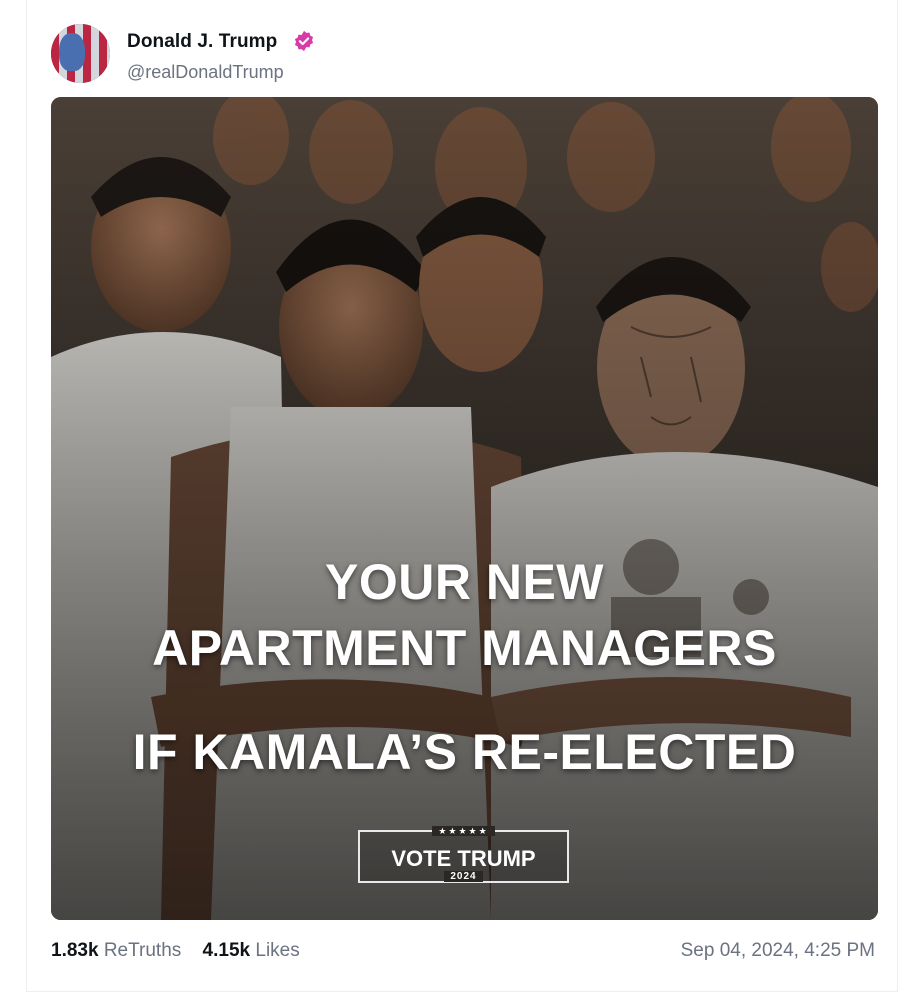  What do you see at coordinates (183, 951) in the screenshot?
I see `engagement-stats: 1.83k ReTruths 4.15k Likes` at bounding box center [183, 951].